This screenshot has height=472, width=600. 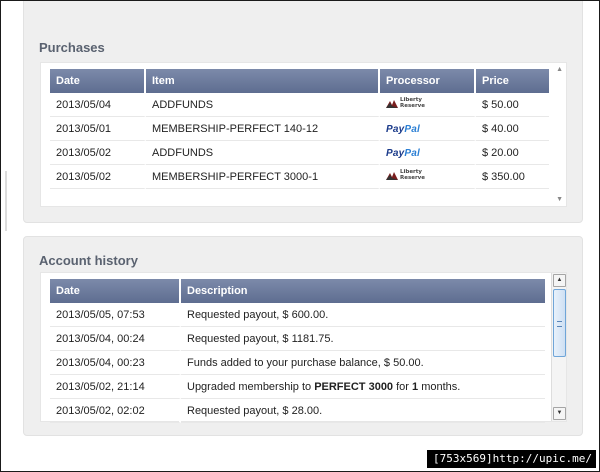 What do you see at coordinates (512, 129) in the screenshot?
I see `purchase-price: $ 40.00` at bounding box center [512, 129].